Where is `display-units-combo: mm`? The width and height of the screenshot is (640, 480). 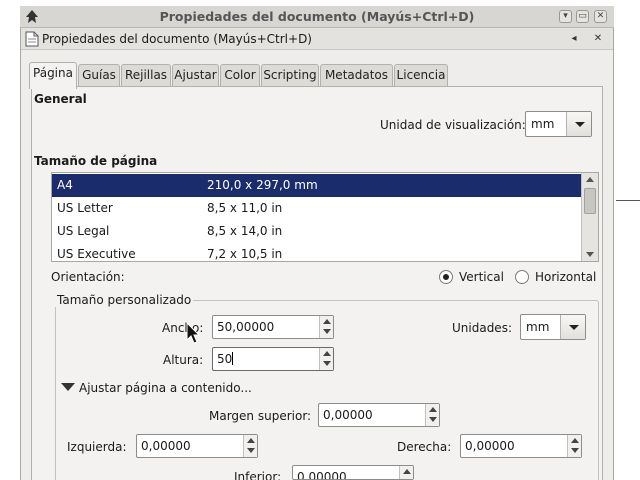
display-units-combo: mm is located at coordinates (558, 124).